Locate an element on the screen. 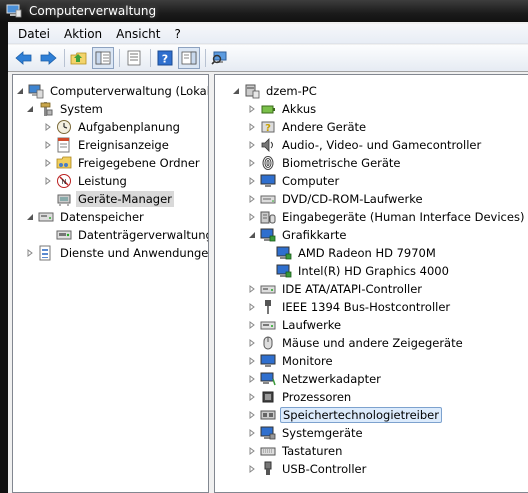 This screenshot has width=528, height=493. device-category-prozessoren: Prozessoren is located at coordinates (300, 397).